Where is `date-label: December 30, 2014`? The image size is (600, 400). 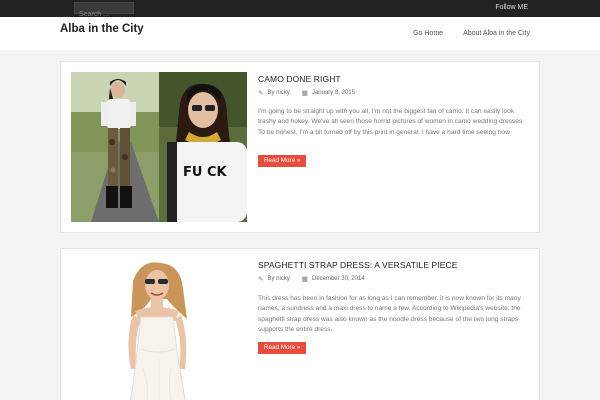
date-label: December 30, 2014 is located at coordinates (338, 279).